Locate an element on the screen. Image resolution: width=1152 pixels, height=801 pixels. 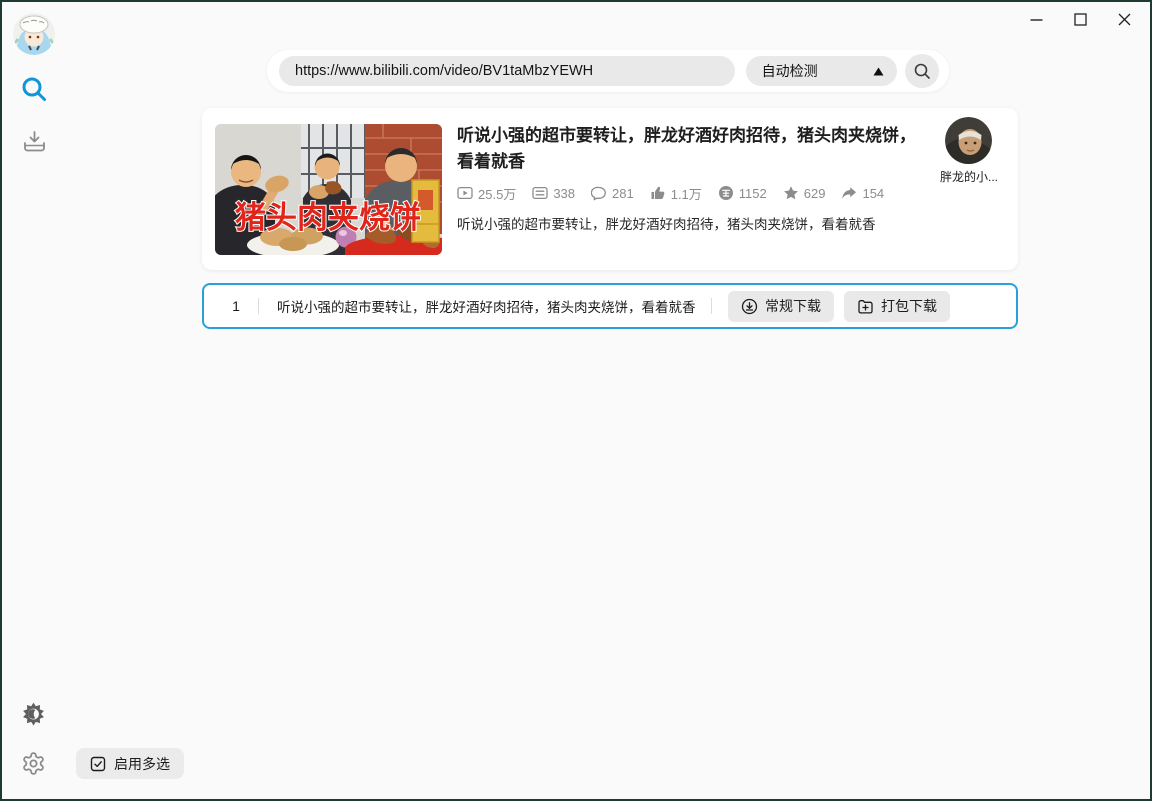
thumbnail-overlay-text: 猪头肉夹烧饼 is located at coordinates (328, 217).